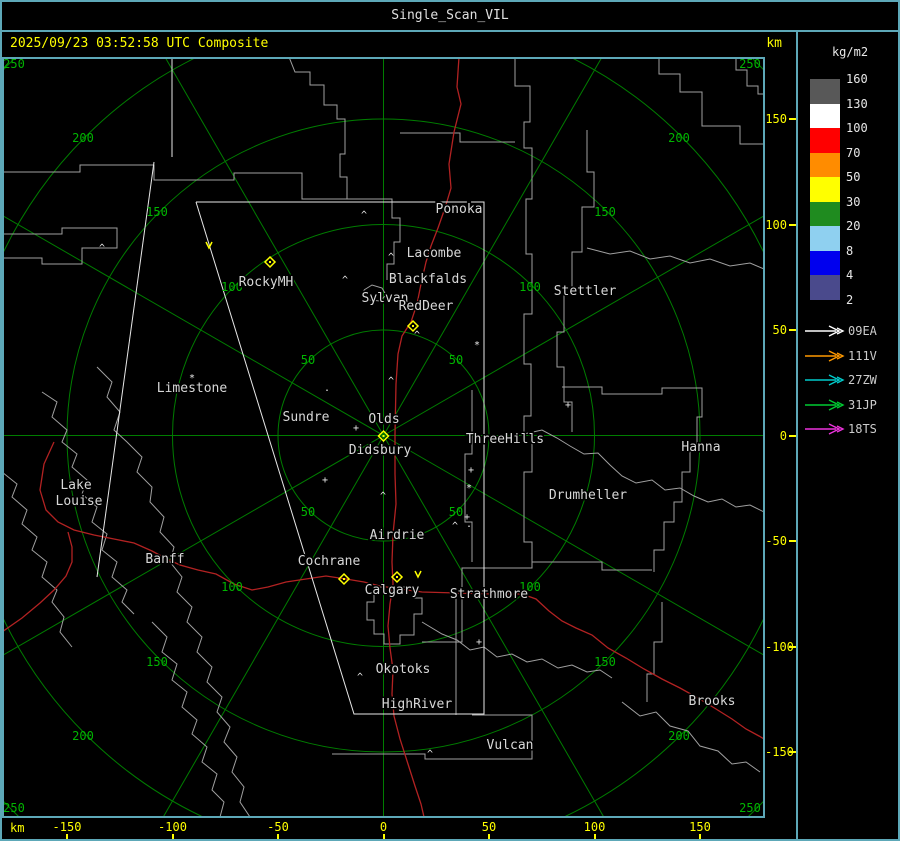 Image resolution: width=900 pixels, height=841 pixels. Describe the element at coordinates (779, 330) in the screenshot. I see `right-axis-tick-label: 50` at that location.